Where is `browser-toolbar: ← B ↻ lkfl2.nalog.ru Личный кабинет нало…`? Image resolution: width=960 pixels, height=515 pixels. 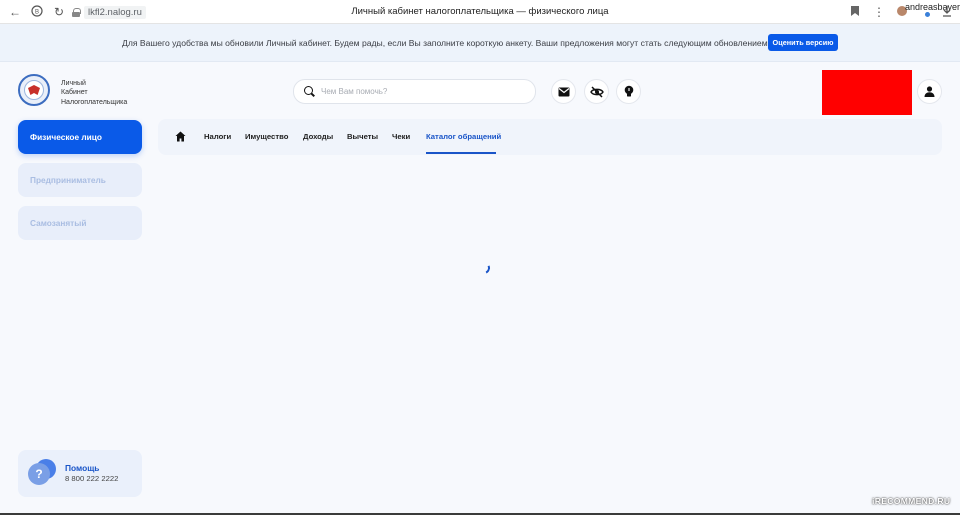
browser-toolbar: ← B ↻ lkfl2.nalog.ru Личный кабинет нало… is located at coordinates (480, 12).